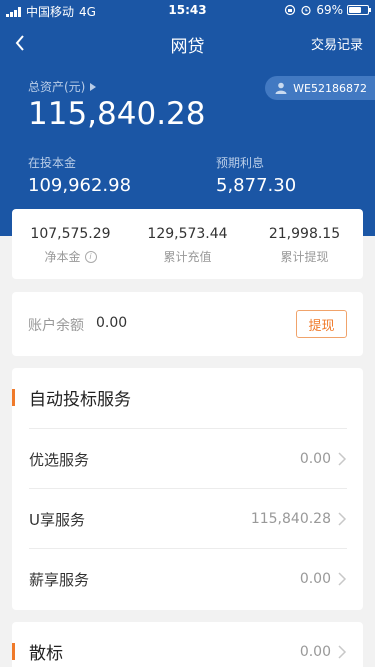 Image resolution: width=375 pixels, height=667 pixels. Describe the element at coordinates (187, 397) in the screenshot. I see `section-header: 自动投标服务` at that location.